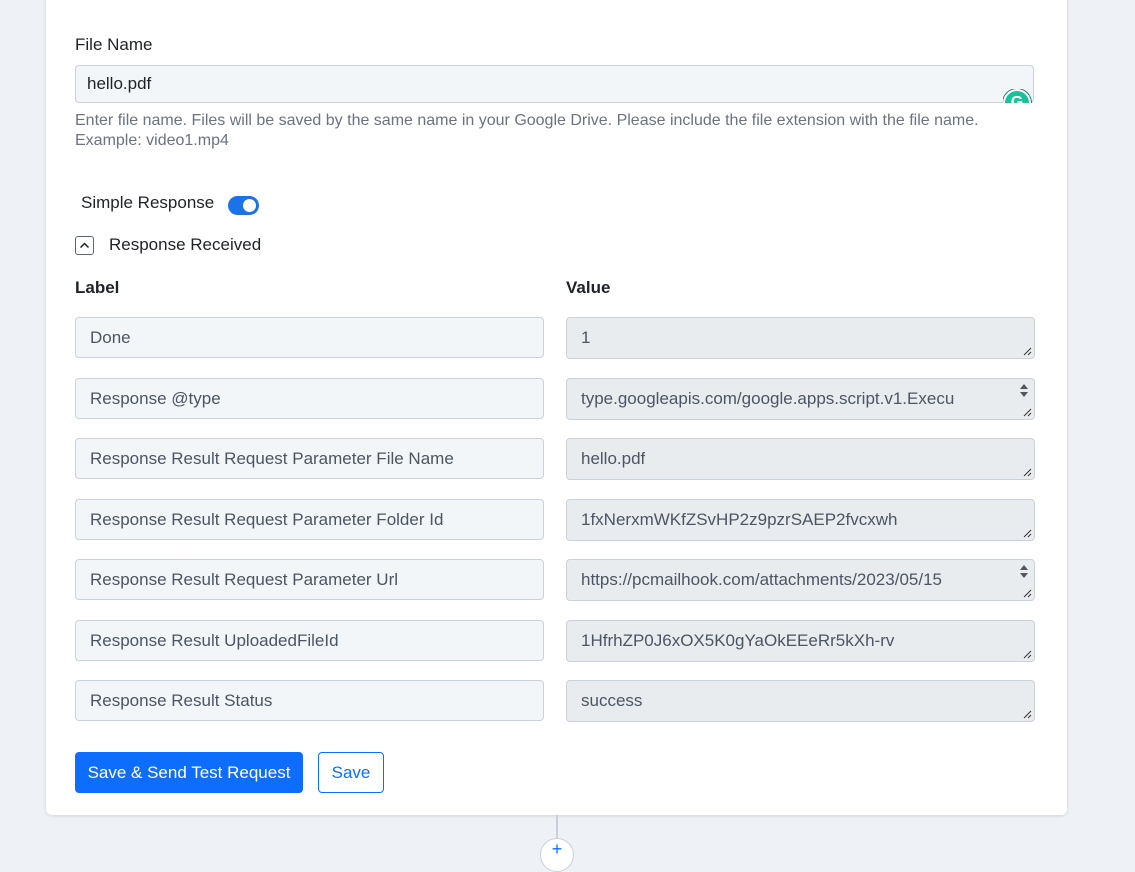 This screenshot has height=872, width=1135. What do you see at coordinates (185, 244) in the screenshot?
I see `response-received-title: Response Received` at bounding box center [185, 244].